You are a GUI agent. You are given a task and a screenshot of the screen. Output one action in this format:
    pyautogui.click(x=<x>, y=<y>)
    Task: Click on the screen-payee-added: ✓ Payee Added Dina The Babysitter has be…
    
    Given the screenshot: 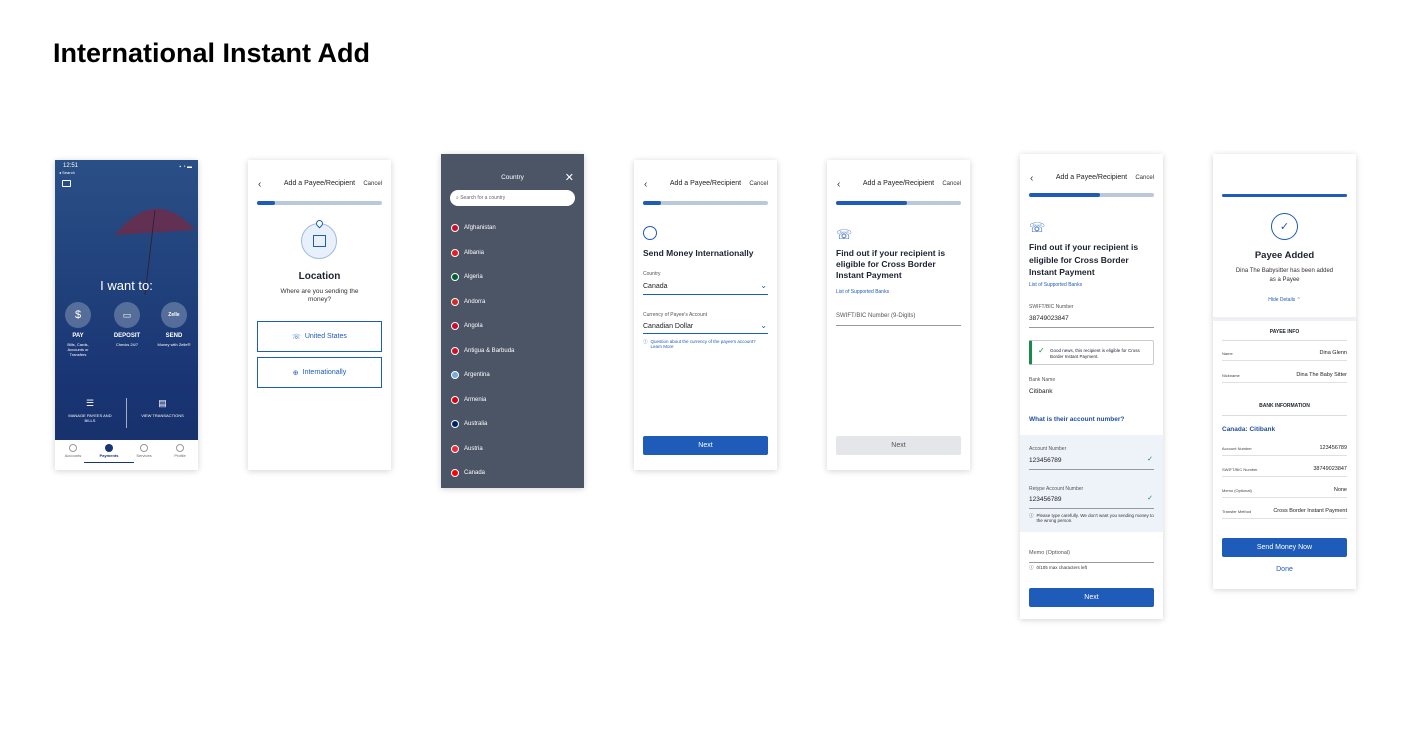 What is the action you would take?
    pyautogui.click(x=1284, y=371)
    